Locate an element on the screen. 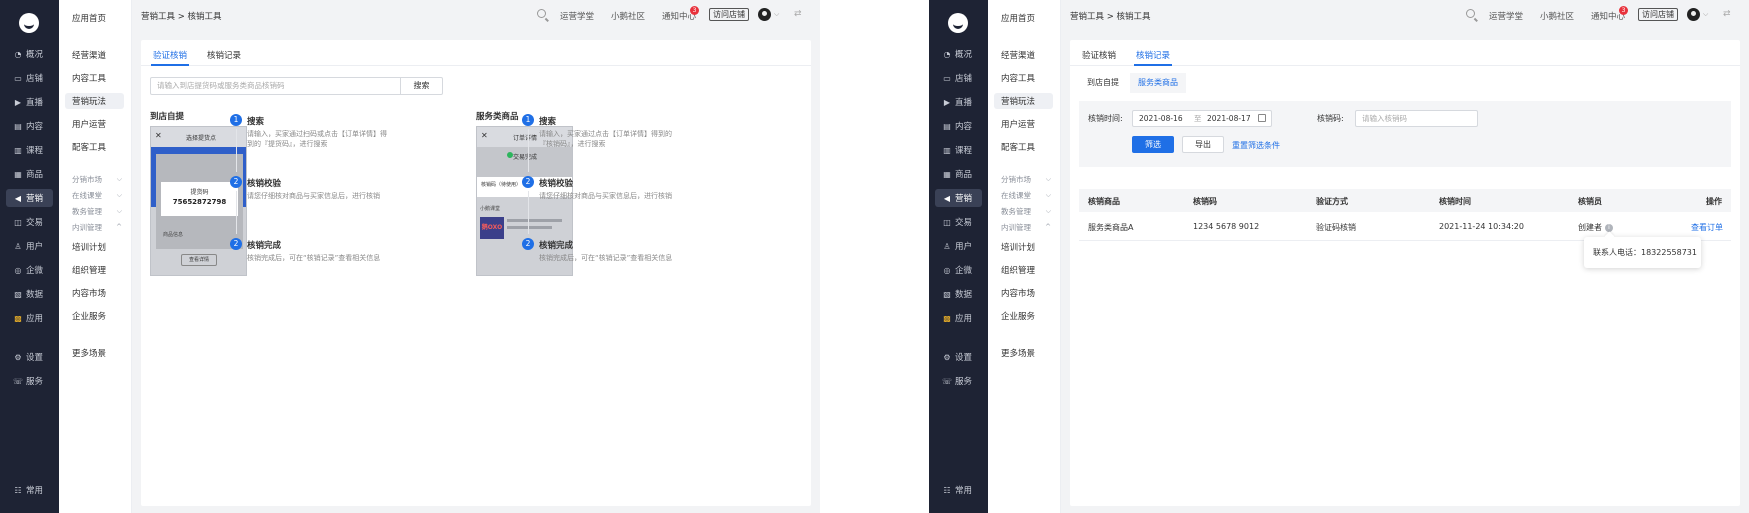 Image resolution: width=1749 pixels, height=513 pixels. reset-filter-link: 重置筛选条件 is located at coordinates (1256, 145).